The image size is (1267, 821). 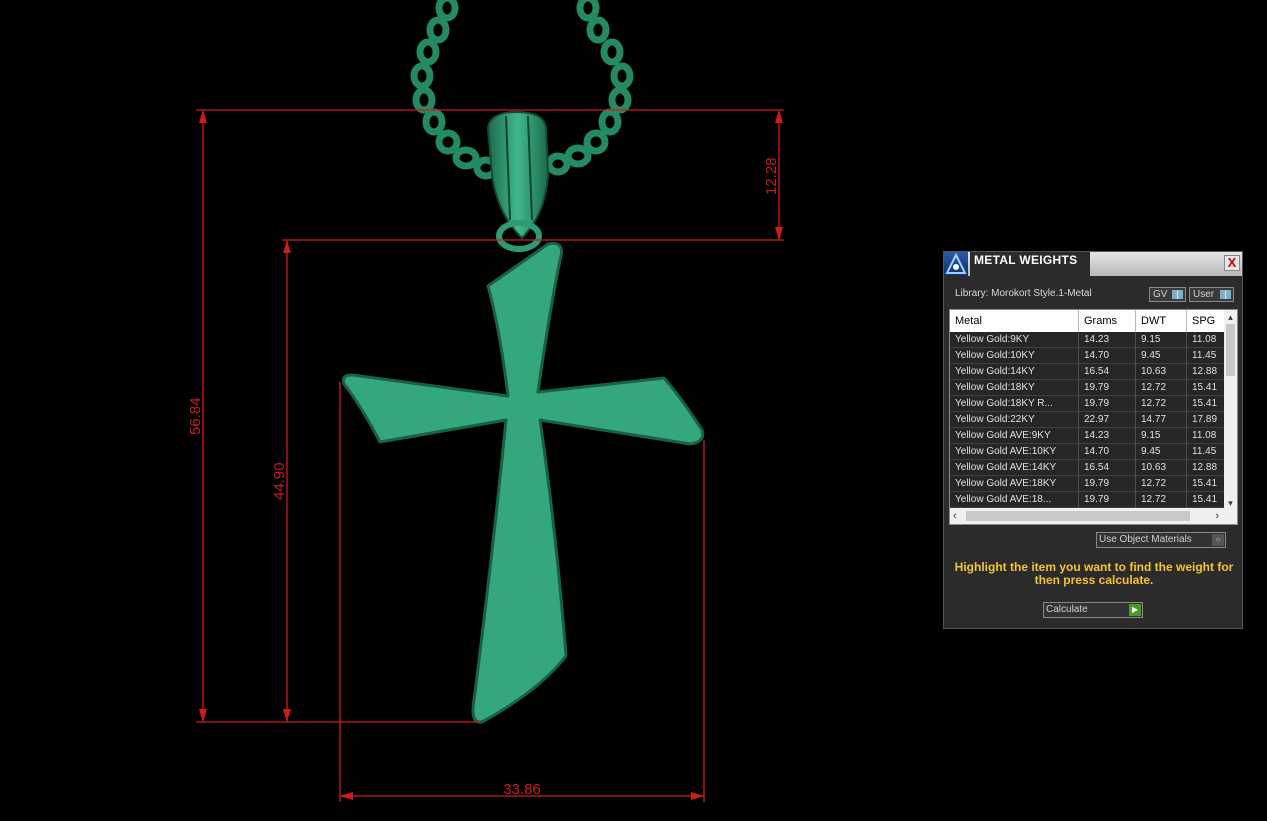 I want to click on table-header: Metal Grams DWT SPG, so click(x=1087, y=321).